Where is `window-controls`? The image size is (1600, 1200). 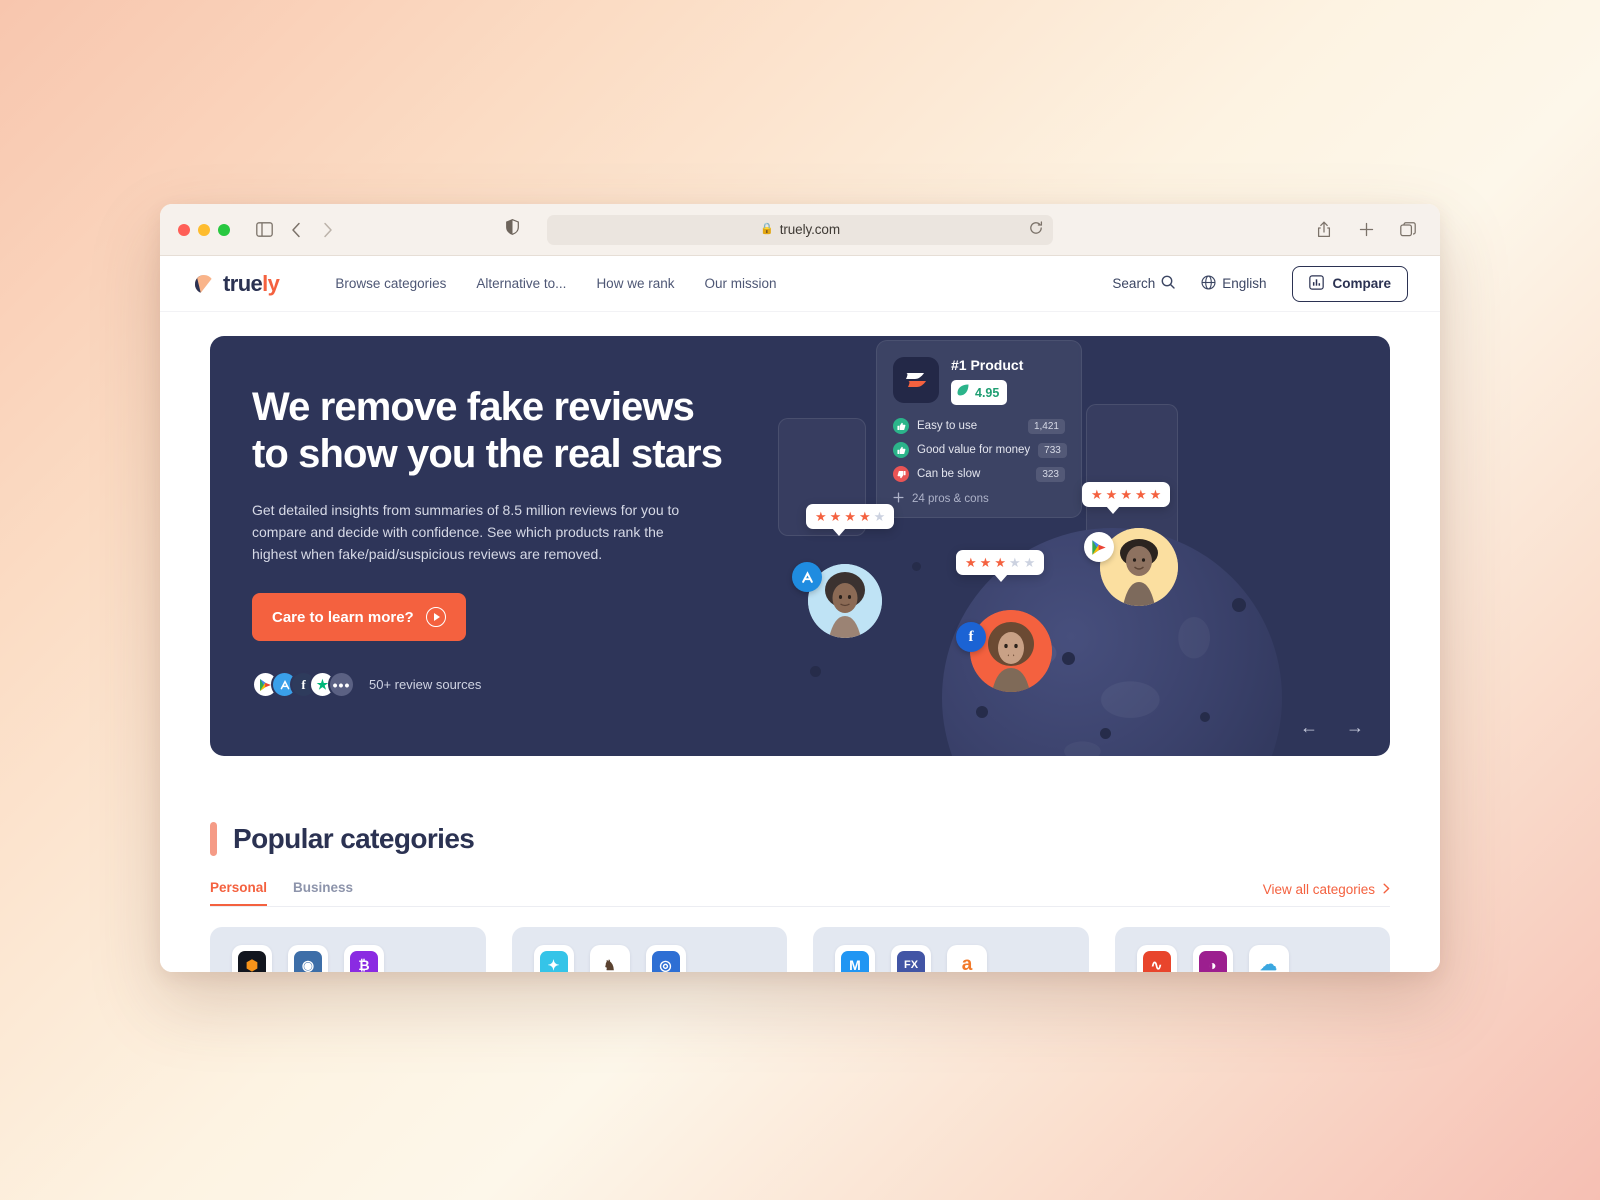
window-controls is located at coordinates (204, 229).